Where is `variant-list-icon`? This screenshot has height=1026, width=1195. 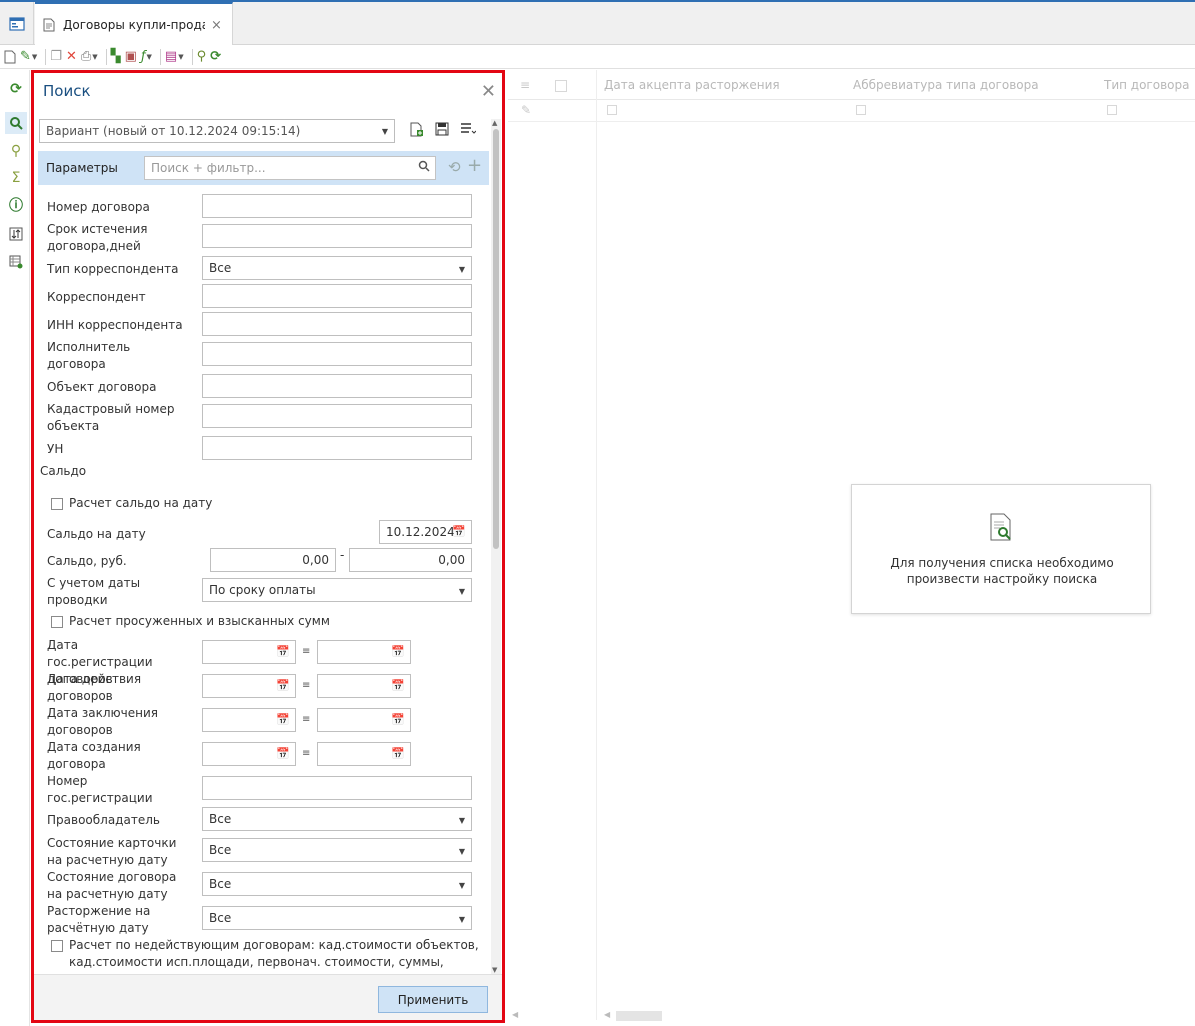
variant-list-icon is located at coordinates (468, 131).